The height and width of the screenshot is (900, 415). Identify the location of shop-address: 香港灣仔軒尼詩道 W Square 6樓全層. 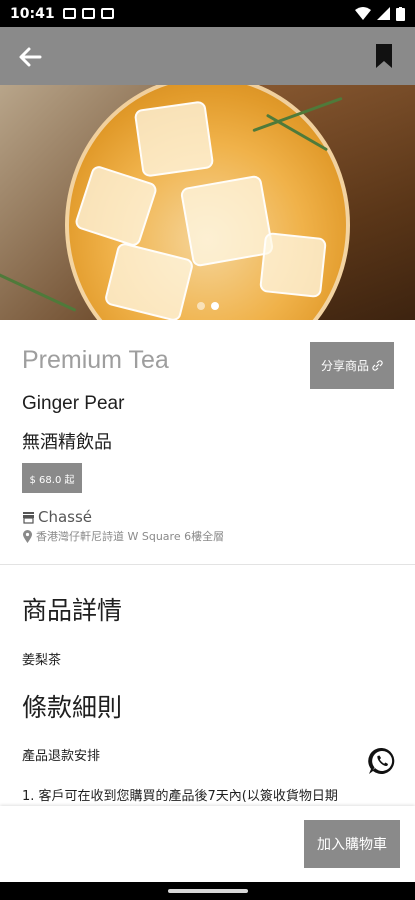
(123, 536).